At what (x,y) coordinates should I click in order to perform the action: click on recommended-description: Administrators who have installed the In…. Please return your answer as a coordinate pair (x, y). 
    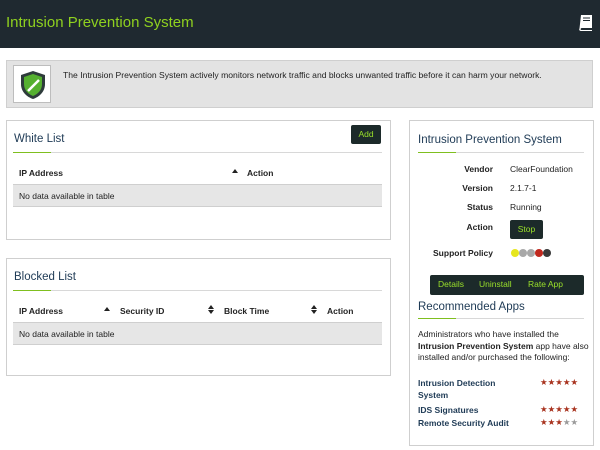
    Looking at the image, I should click on (504, 346).